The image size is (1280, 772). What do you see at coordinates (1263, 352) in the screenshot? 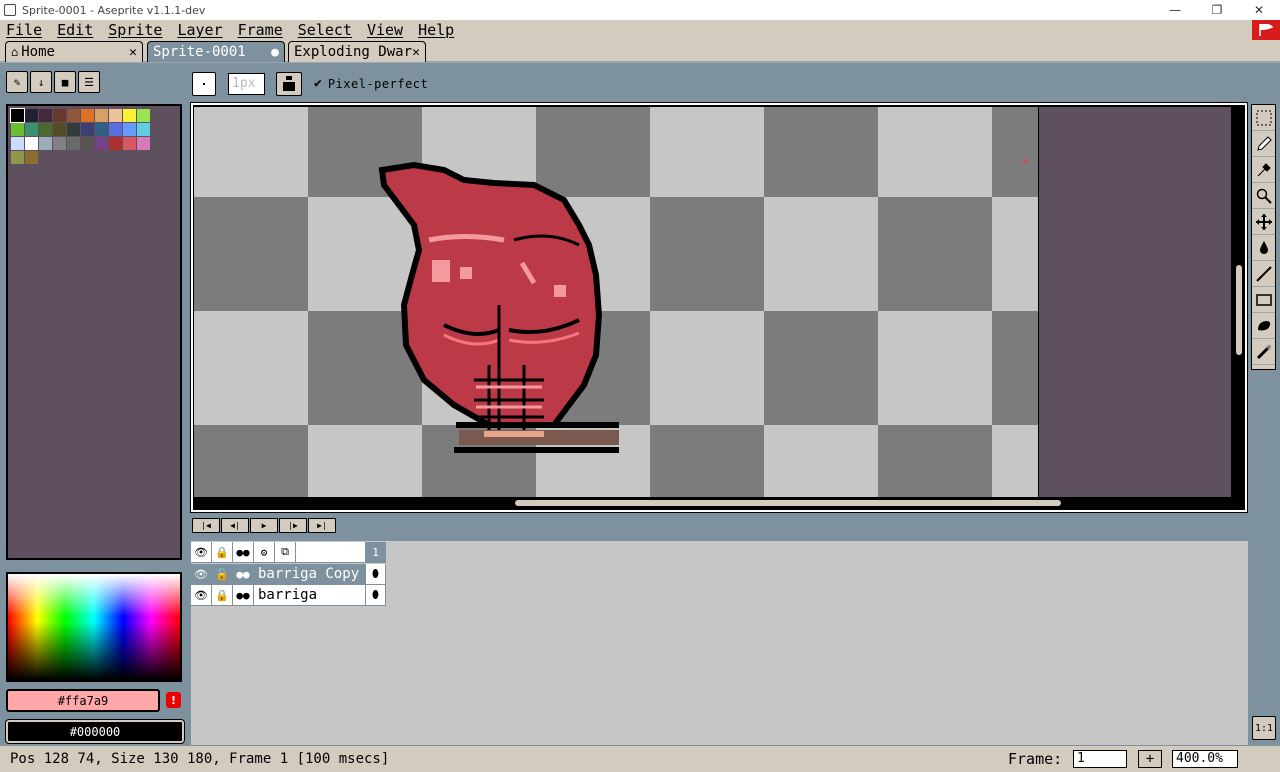
I see `tool-blur` at bounding box center [1263, 352].